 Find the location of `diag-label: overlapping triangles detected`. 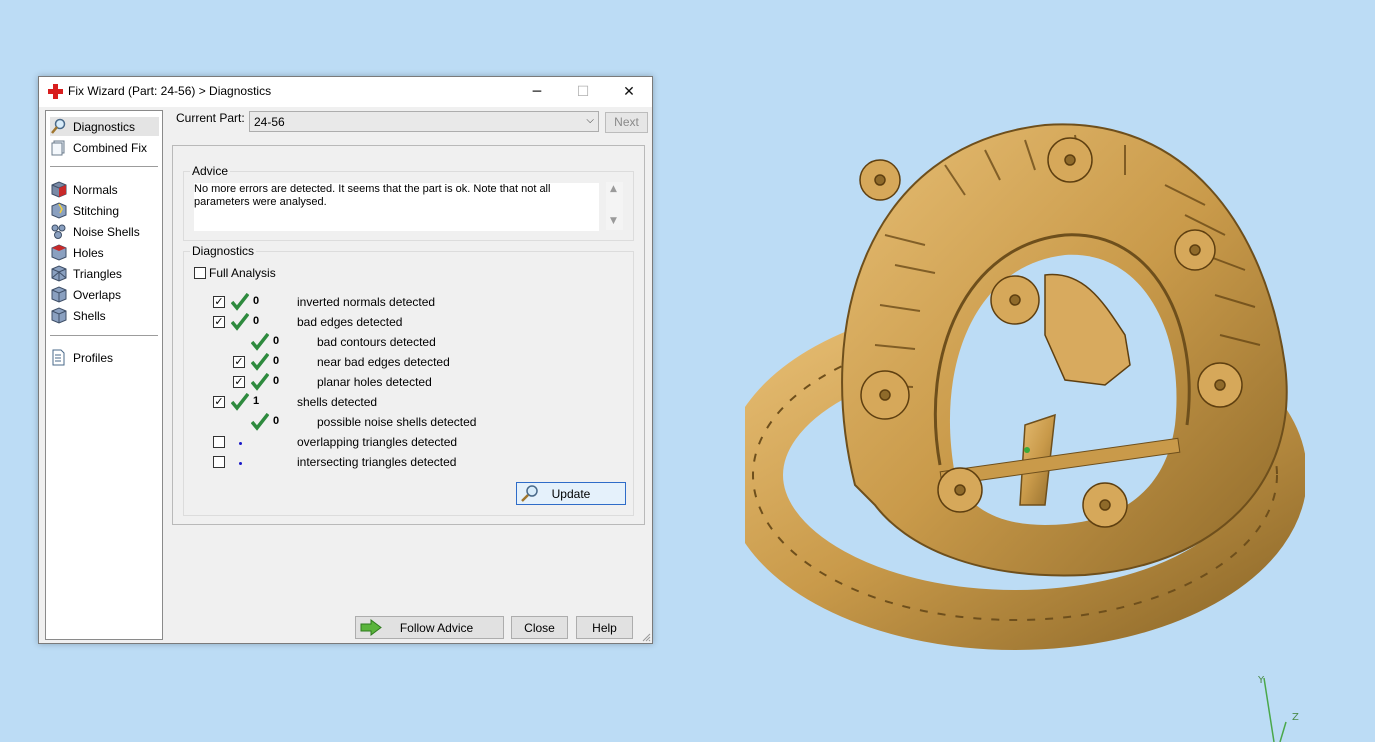

diag-label: overlapping triangles detected is located at coordinates (377, 442).